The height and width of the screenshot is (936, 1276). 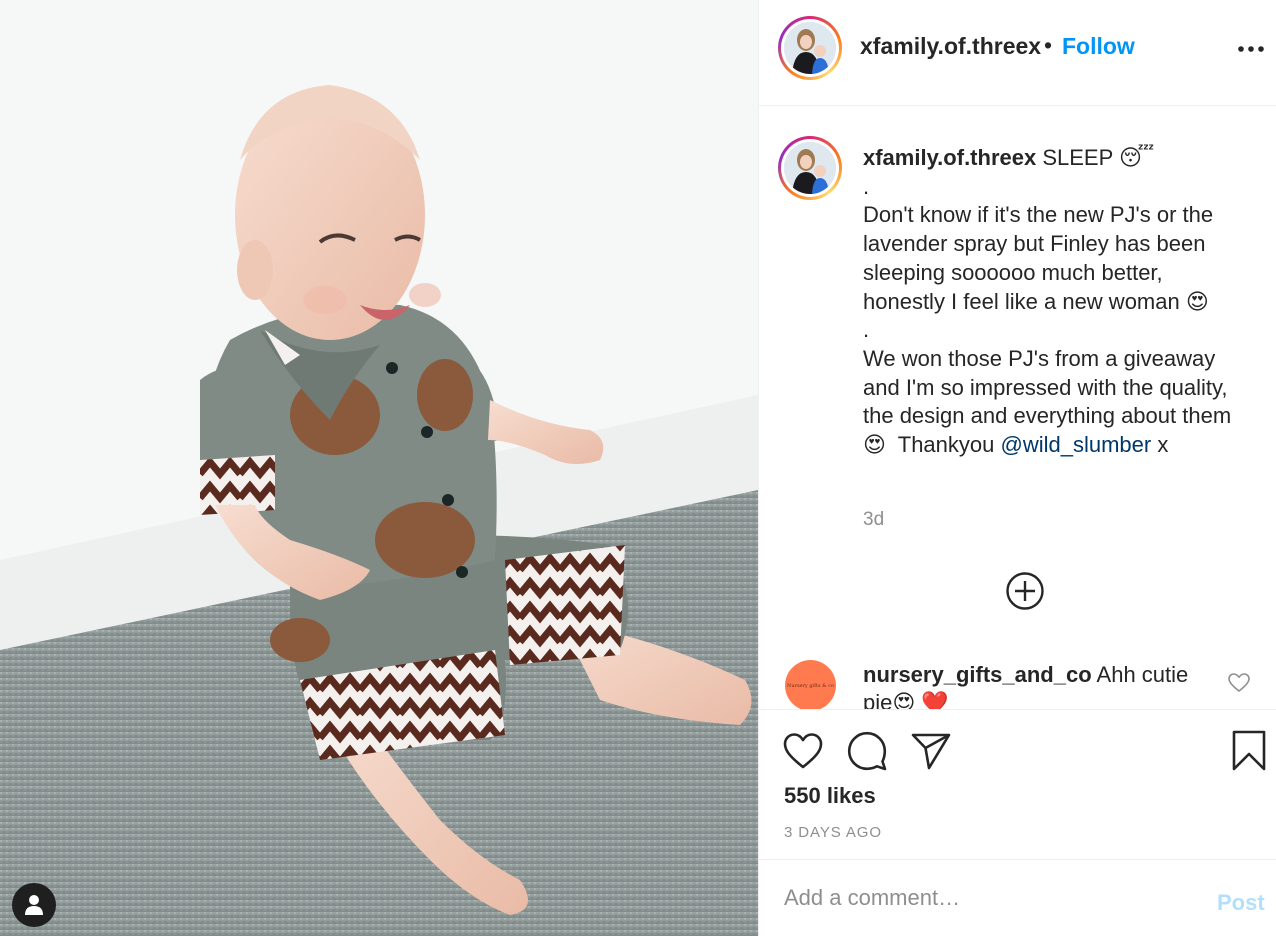 What do you see at coordinates (950, 46) in the screenshot?
I see `author-username: xfamily.of.threex` at bounding box center [950, 46].